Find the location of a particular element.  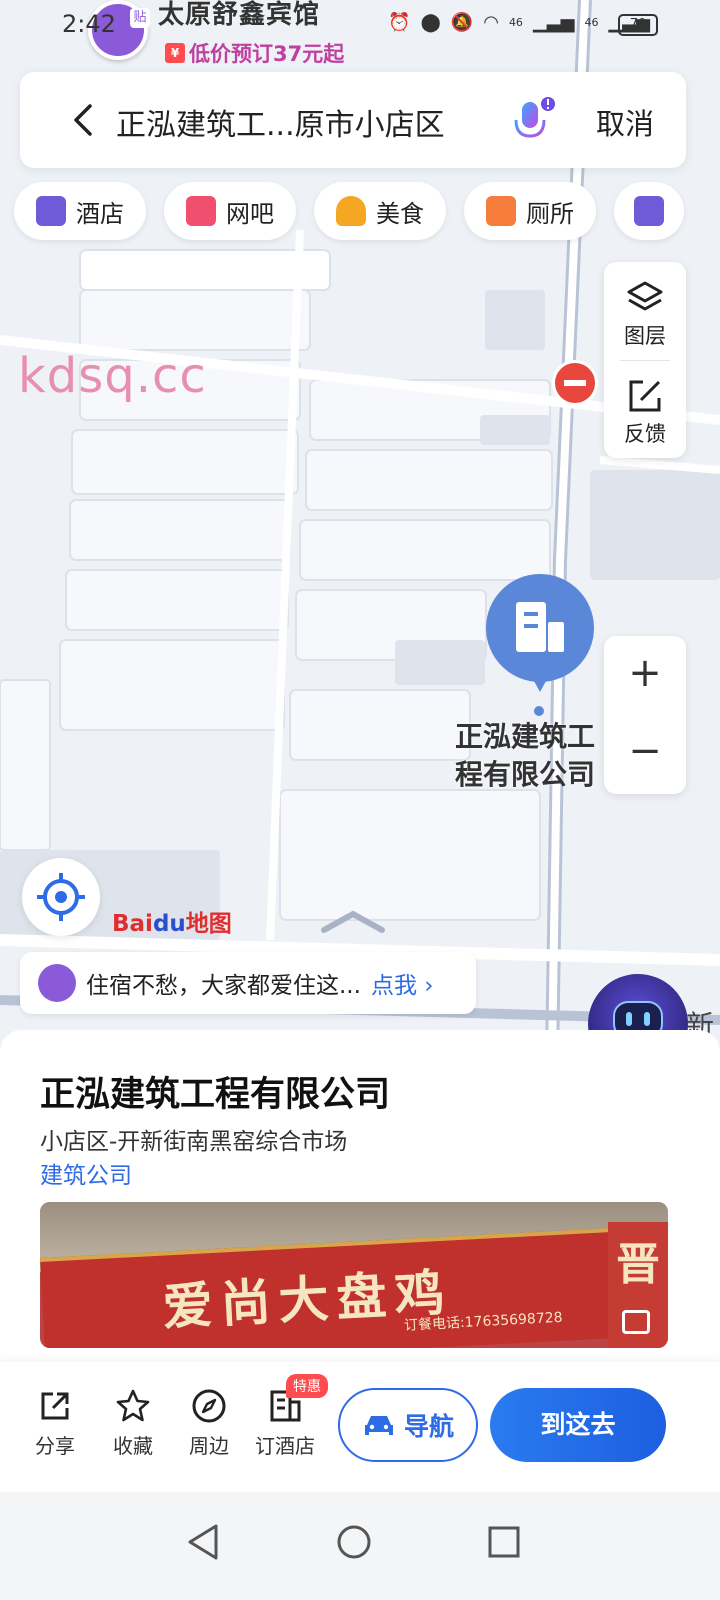

baidu-map-logo: Baidu地图 is located at coordinates (172, 921).